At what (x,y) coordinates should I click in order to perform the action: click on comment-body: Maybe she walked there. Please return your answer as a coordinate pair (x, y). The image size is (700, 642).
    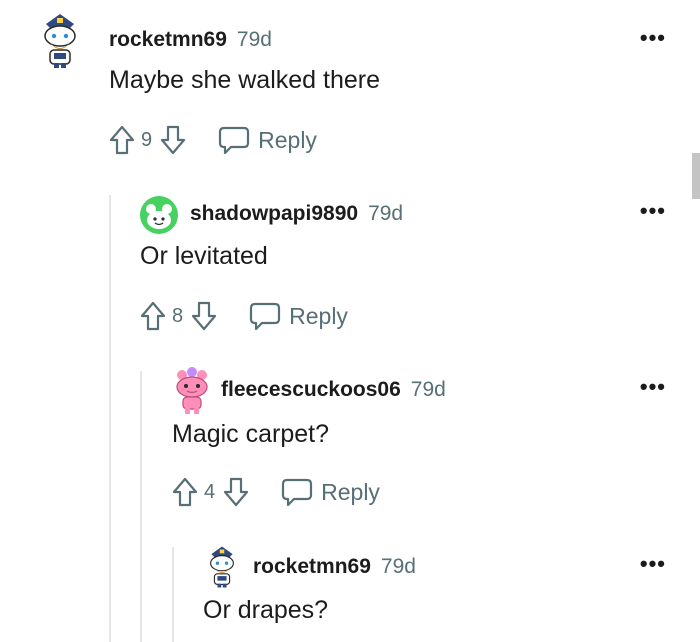
    Looking at the image, I should click on (244, 80).